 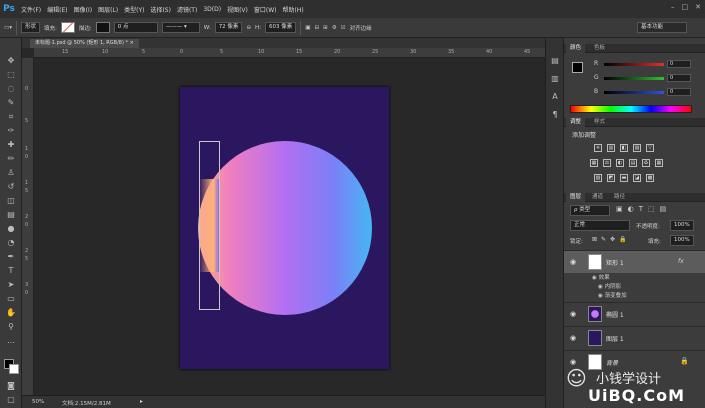 What do you see at coordinates (209, 225) in the screenshot?
I see `rectangle-path-outline` at bounding box center [209, 225].